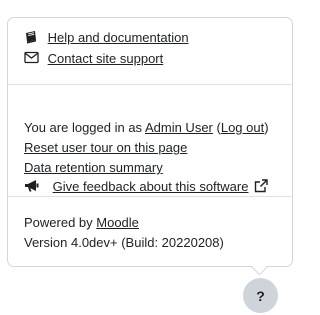  I want to click on help-documentation-link: Help and documentation, so click(118, 37).